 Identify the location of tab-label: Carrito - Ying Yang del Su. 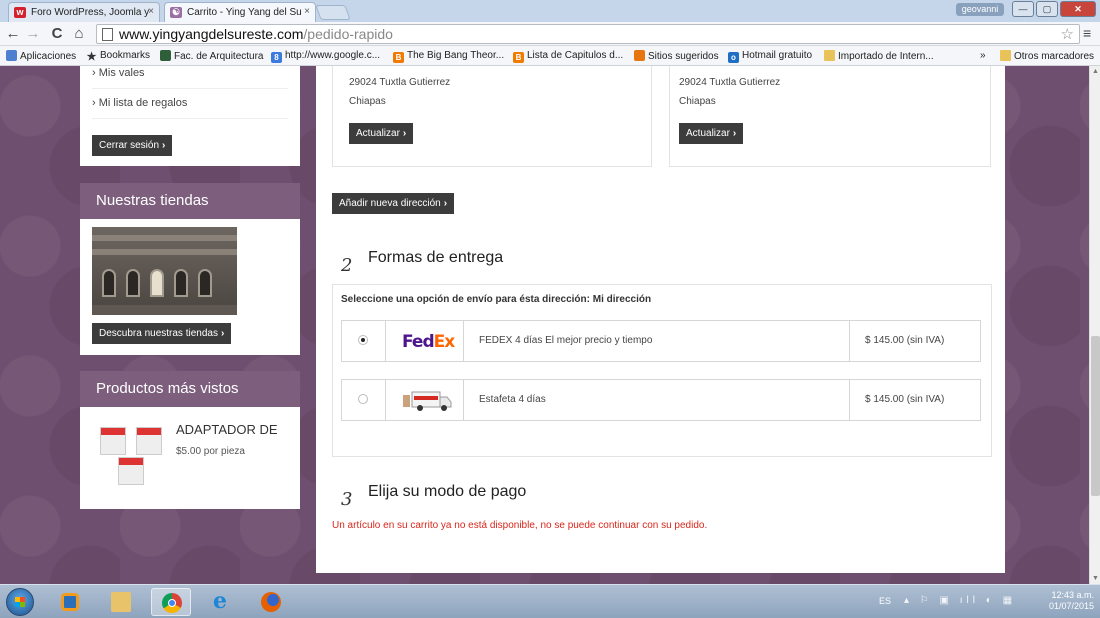
(244, 12).